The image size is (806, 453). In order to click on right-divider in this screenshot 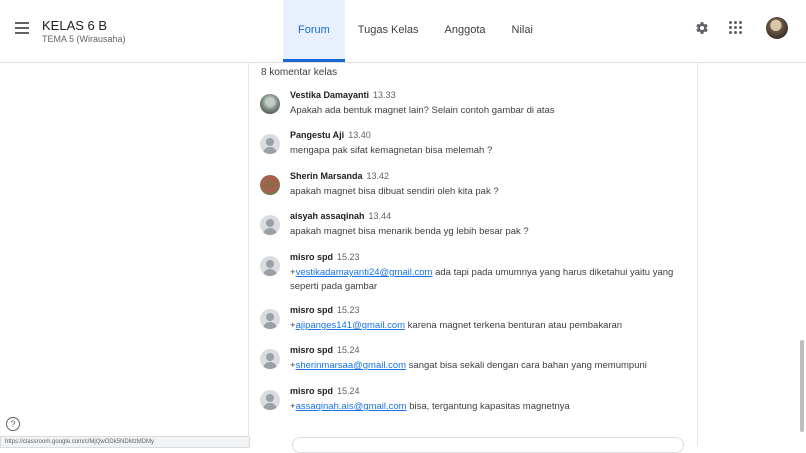, I will do `click(697, 254)`.